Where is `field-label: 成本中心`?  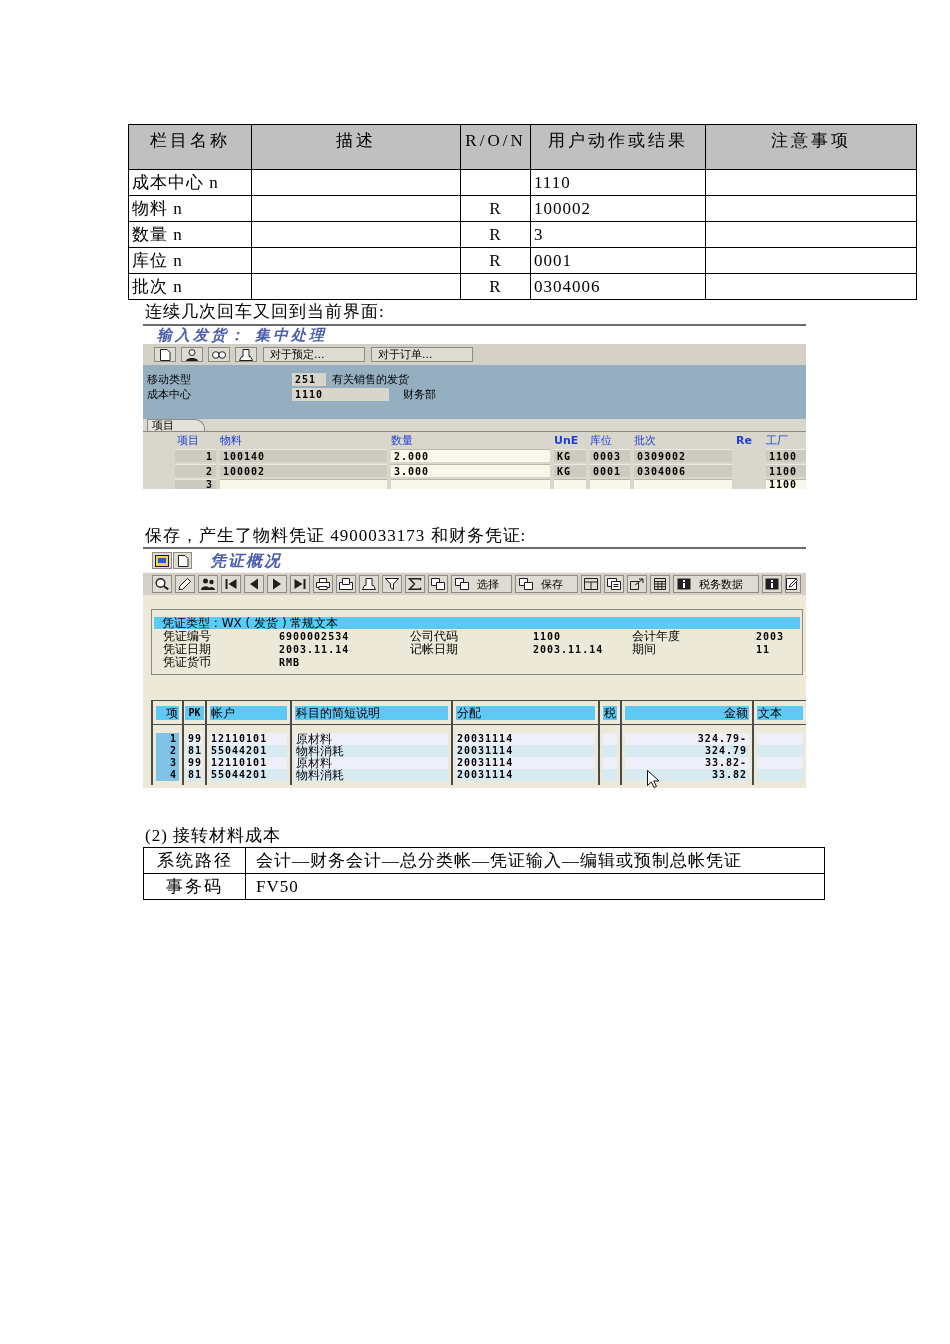
field-label: 成本中心 is located at coordinates (169, 394).